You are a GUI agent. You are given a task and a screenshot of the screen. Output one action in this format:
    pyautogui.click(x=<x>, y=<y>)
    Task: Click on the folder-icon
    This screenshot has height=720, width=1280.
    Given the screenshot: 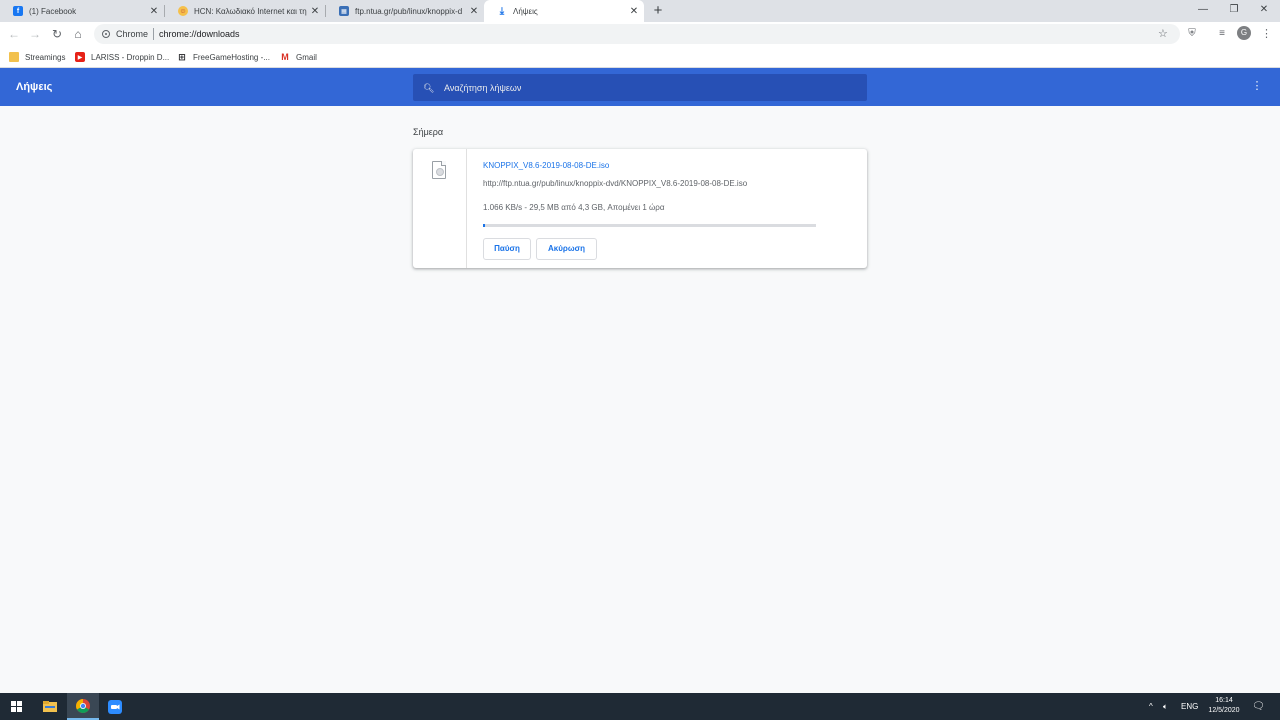 What is the action you would take?
    pyautogui.click(x=14, y=57)
    